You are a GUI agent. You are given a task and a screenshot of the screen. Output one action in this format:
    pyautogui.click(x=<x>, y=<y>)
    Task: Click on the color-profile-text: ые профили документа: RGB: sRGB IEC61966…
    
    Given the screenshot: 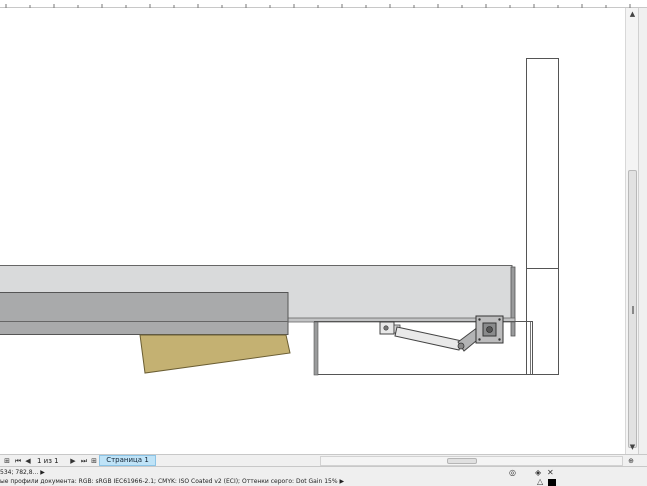 What is the action you would take?
    pyautogui.click(x=169, y=481)
    